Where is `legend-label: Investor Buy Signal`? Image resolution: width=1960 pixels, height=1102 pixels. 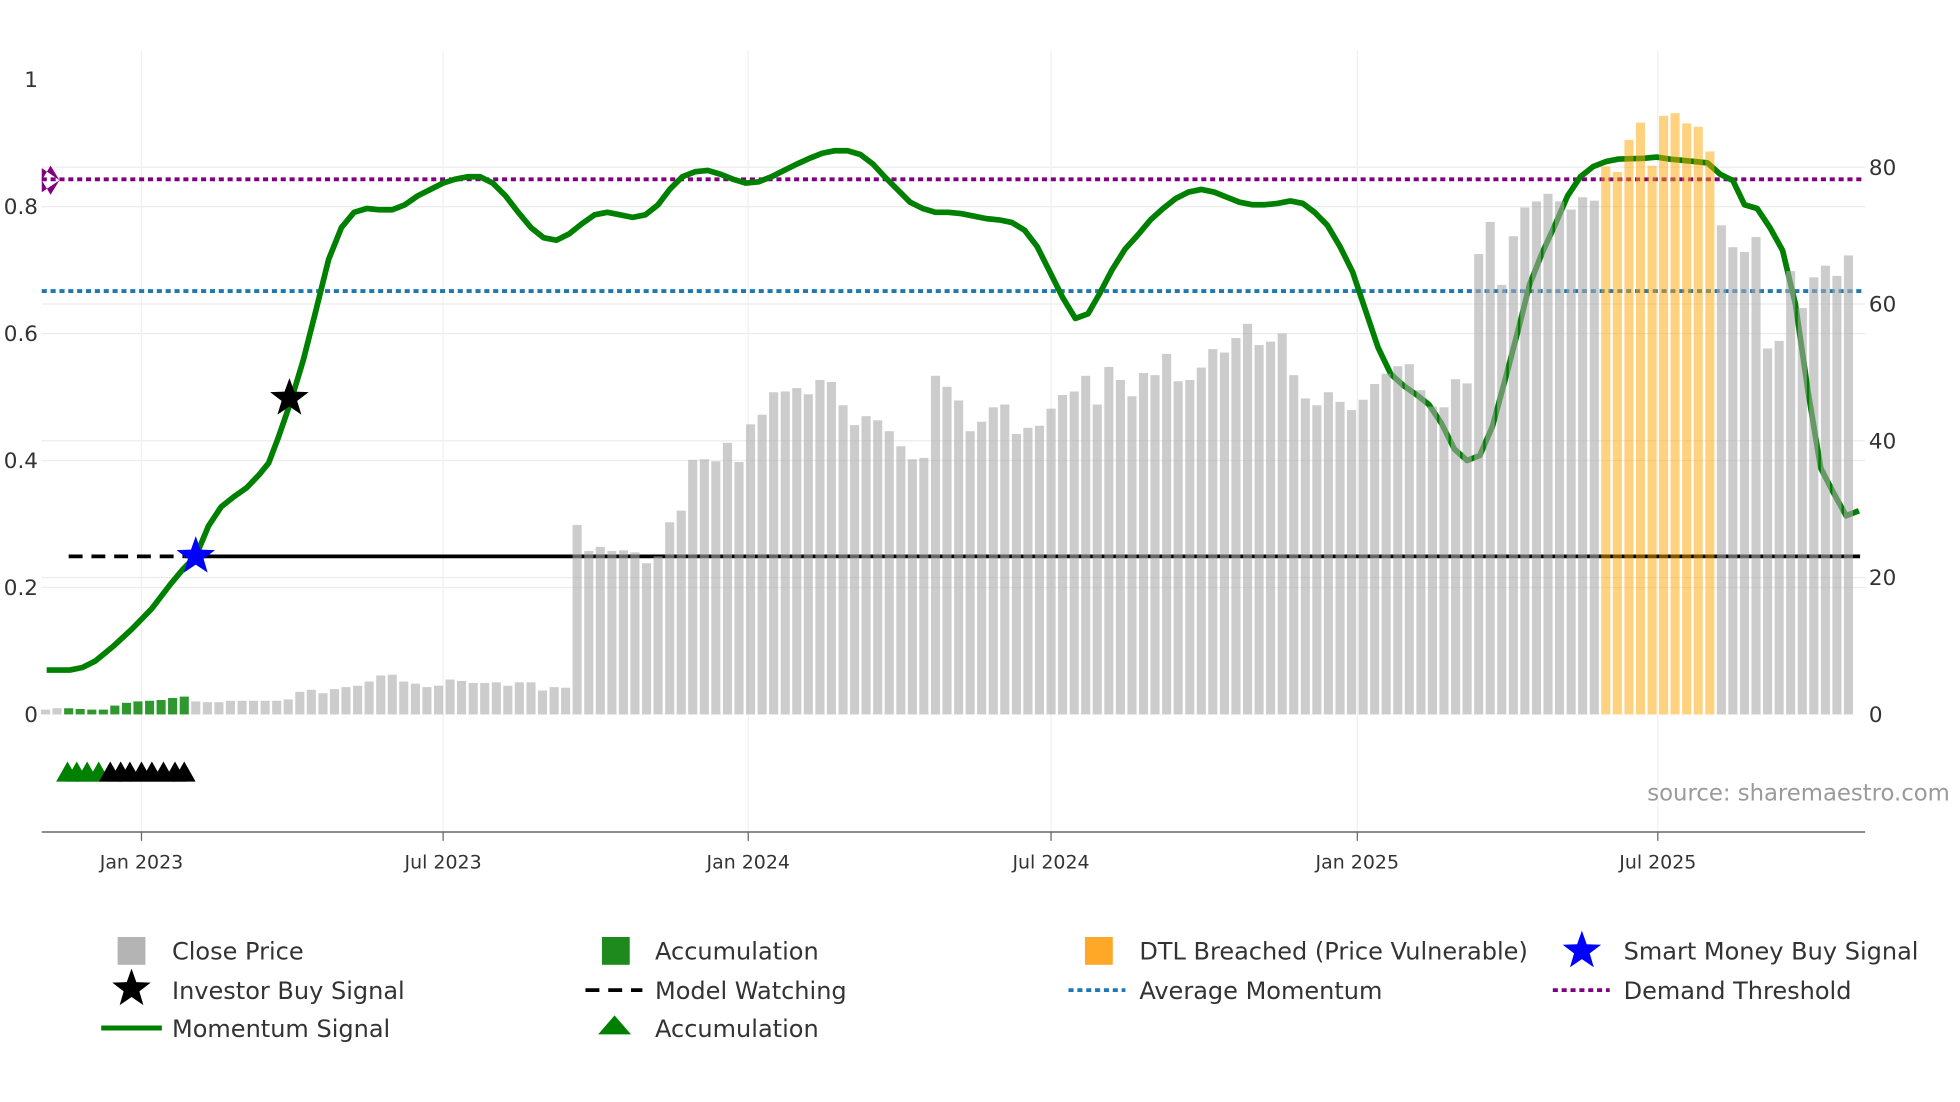 legend-label: Investor Buy Signal is located at coordinates (288, 991).